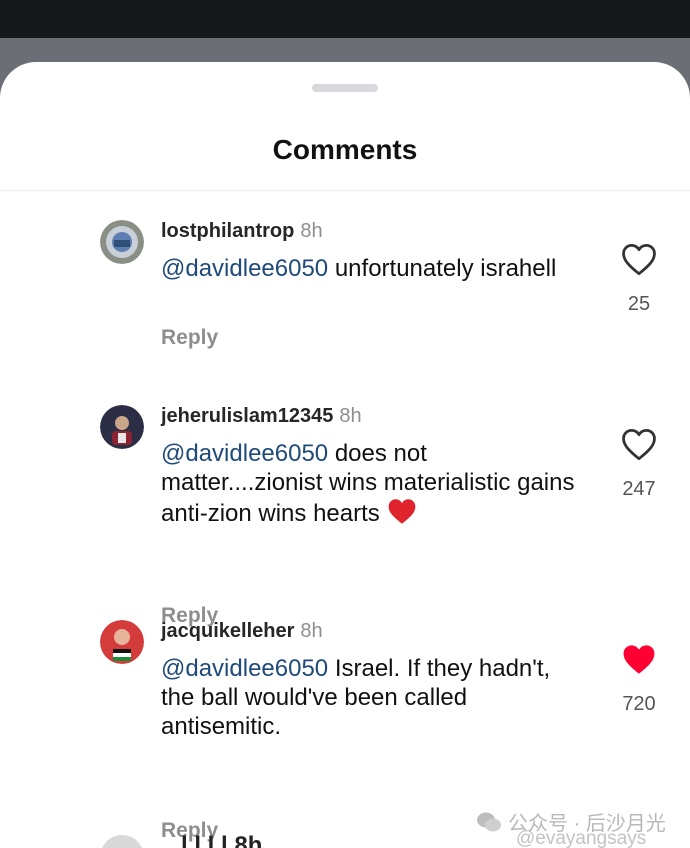  What do you see at coordinates (402, 511) in the screenshot?
I see `red-heart-emoji-icon` at bounding box center [402, 511].